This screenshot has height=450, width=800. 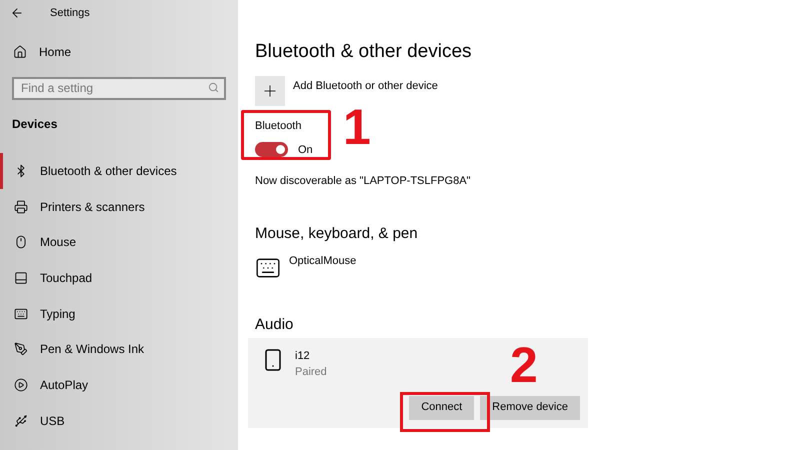 What do you see at coordinates (119, 206) in the screenshot?
I see `nav-item: Printers & scanners` at bounding box center [119, 206].